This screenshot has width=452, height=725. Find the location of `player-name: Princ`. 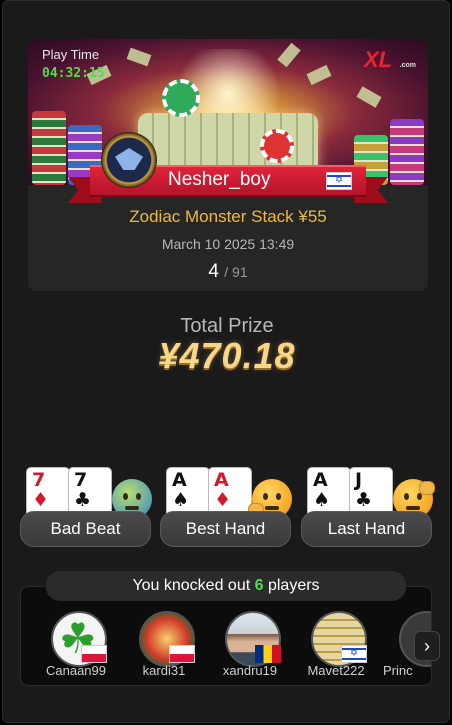

player-name: Princ is located at coordinates (398, 670).